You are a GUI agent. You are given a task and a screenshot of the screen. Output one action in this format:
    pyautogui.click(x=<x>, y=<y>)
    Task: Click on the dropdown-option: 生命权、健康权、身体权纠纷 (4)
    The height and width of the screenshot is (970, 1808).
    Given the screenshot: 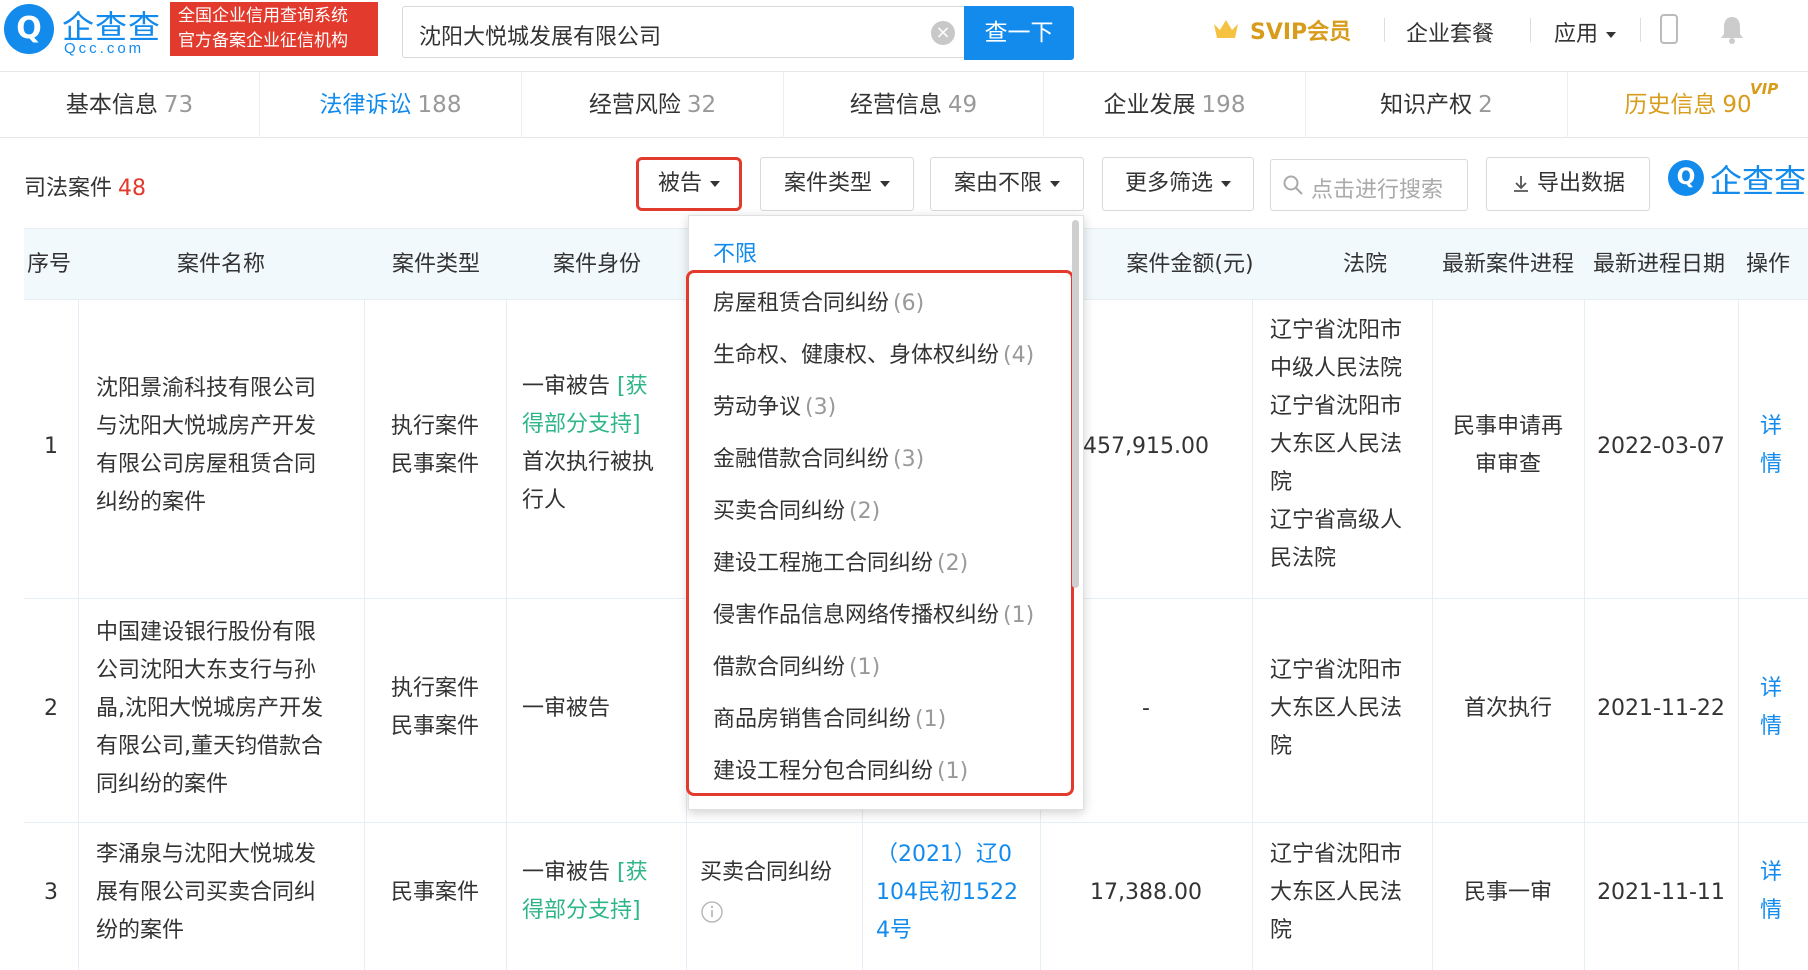 What is the action you would take?
    pyautogui.click(x=873, y=353)
    